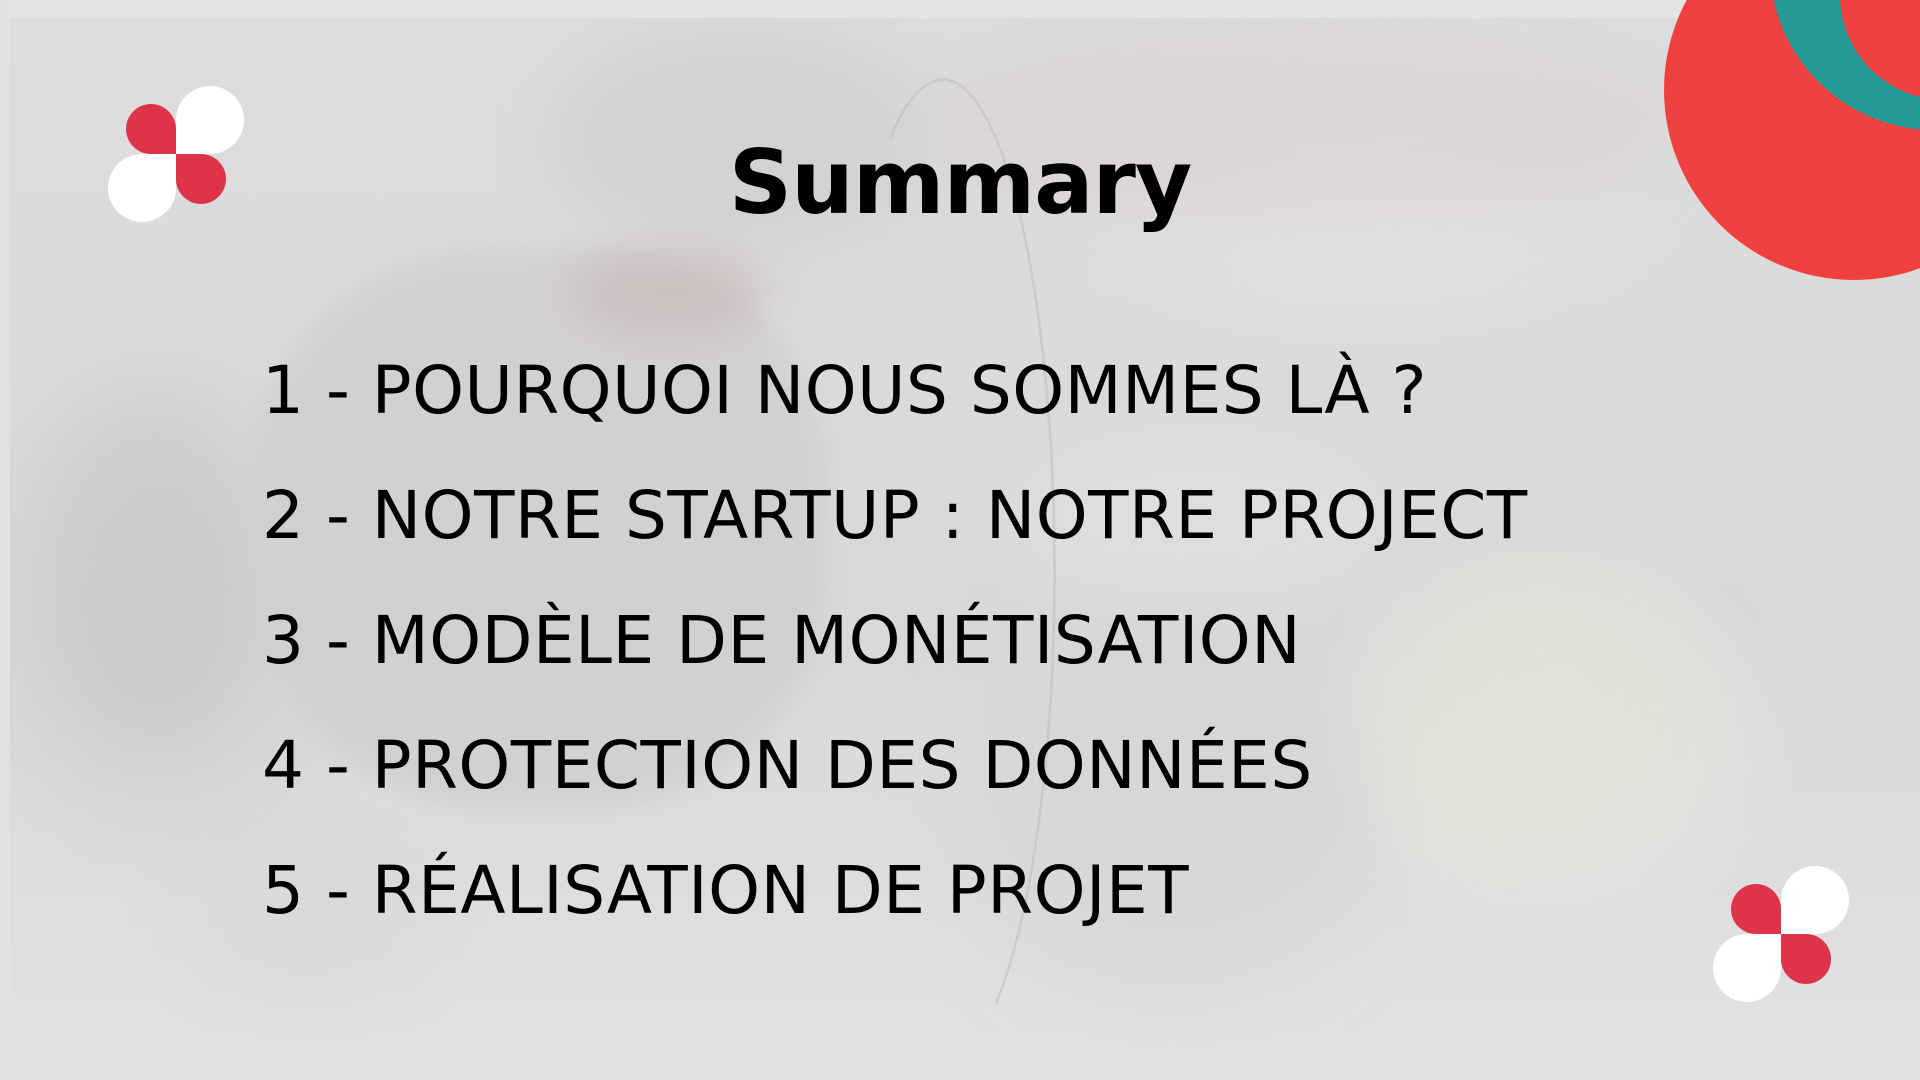 The height and width of the screenshot is (1080, 1920). Describe the element at coordinates (1781, 934) in the screenshot. I see `four-petal-logo-icon` at that location.